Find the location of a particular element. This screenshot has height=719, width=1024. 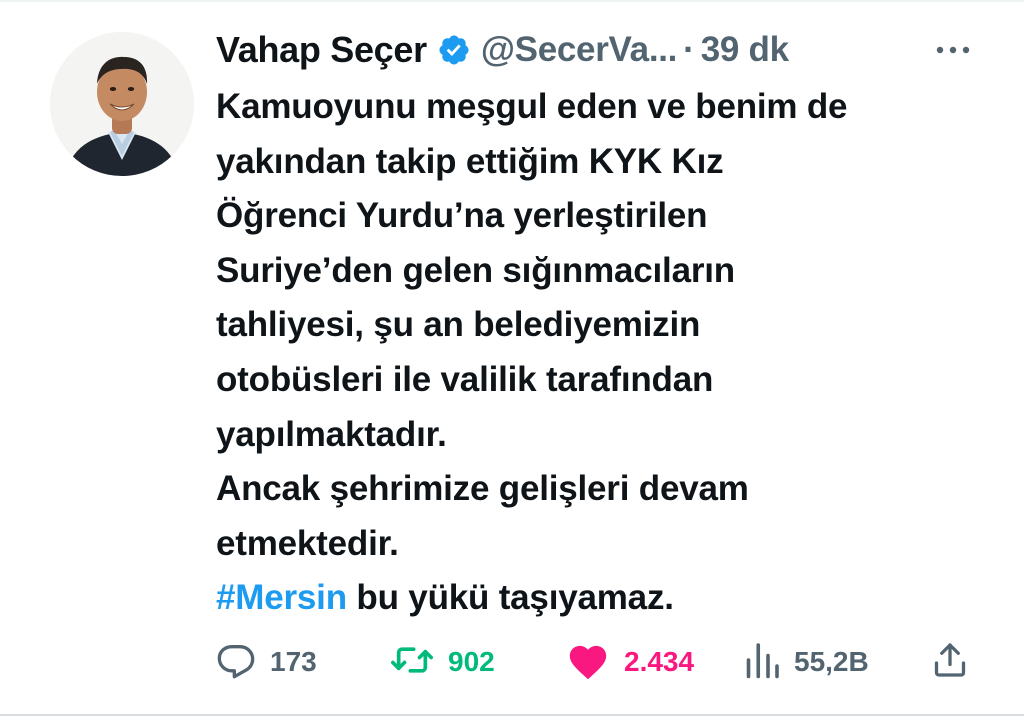

top-divider is located at coordinates (512, 1).